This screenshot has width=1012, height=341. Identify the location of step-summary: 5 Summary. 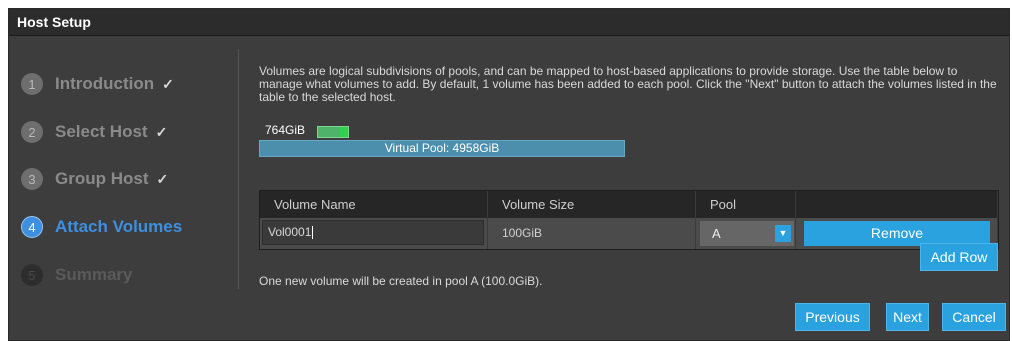
(76, 275).